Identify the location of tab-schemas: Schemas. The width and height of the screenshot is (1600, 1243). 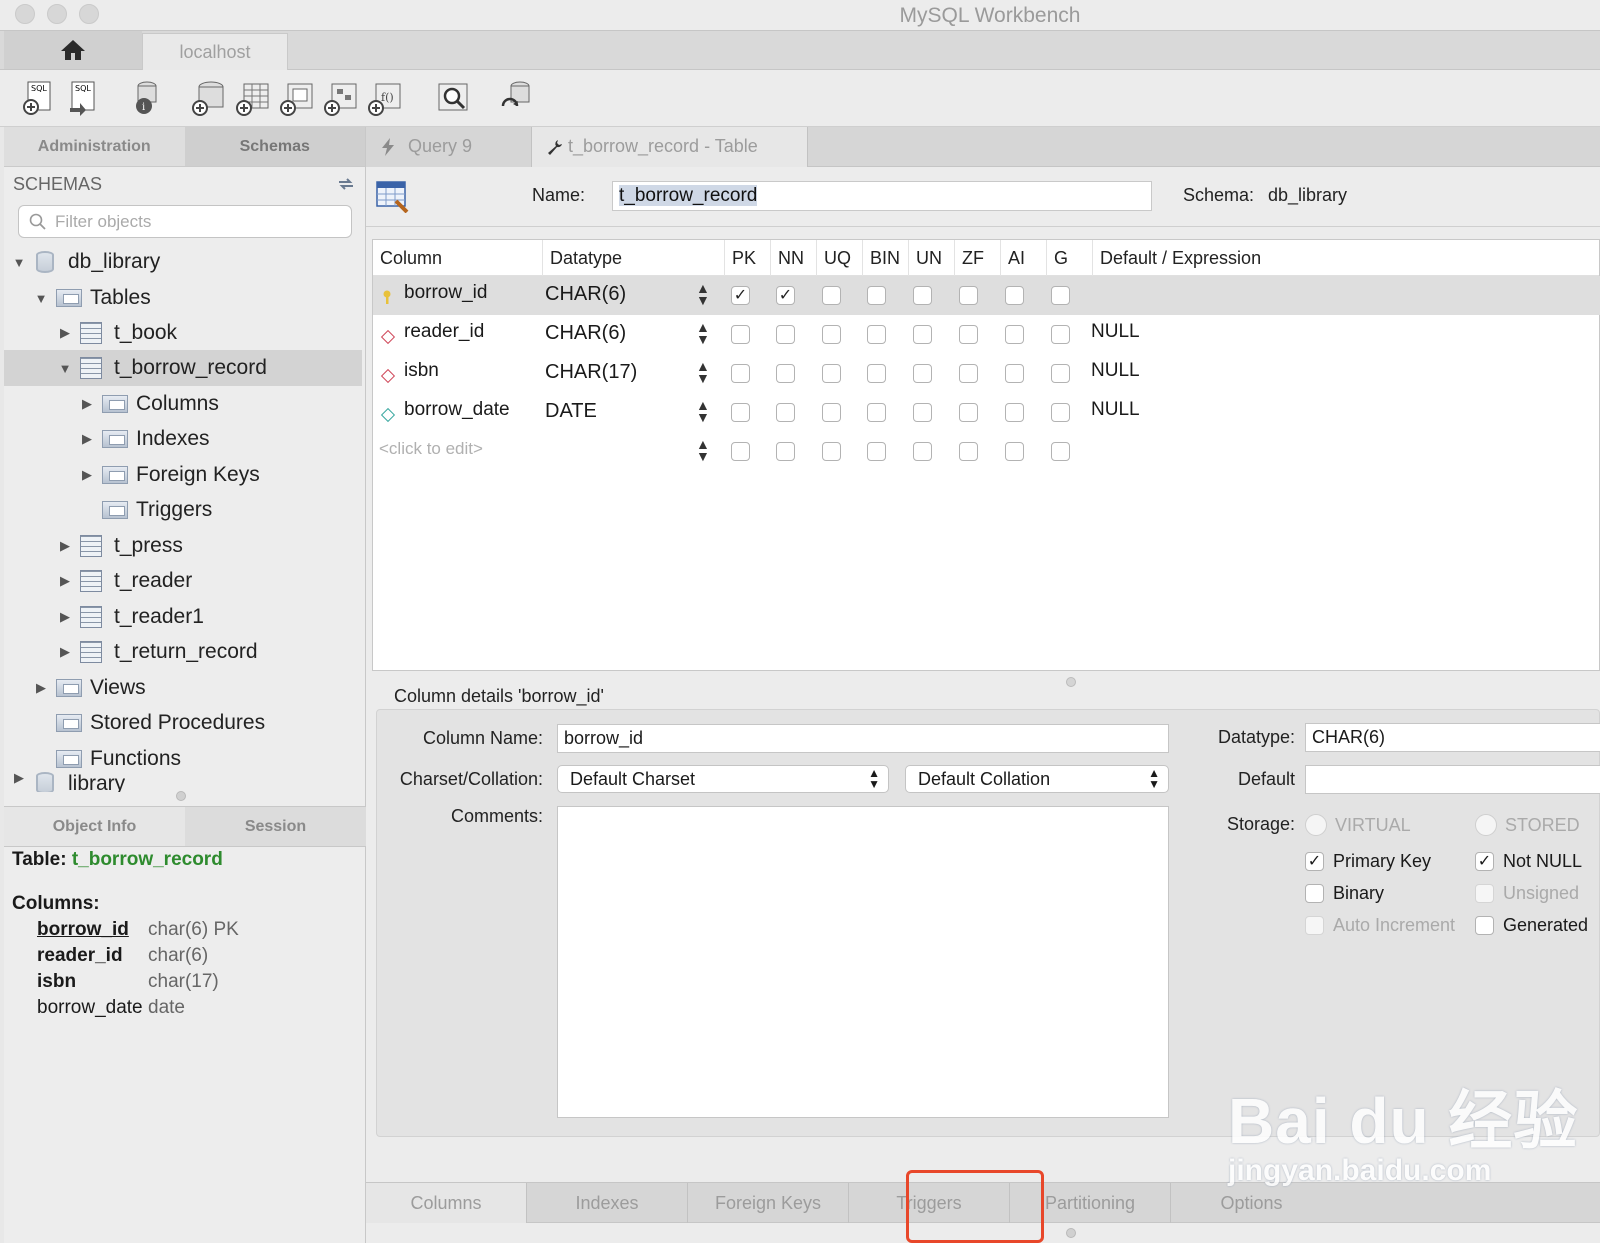
(274, 146).